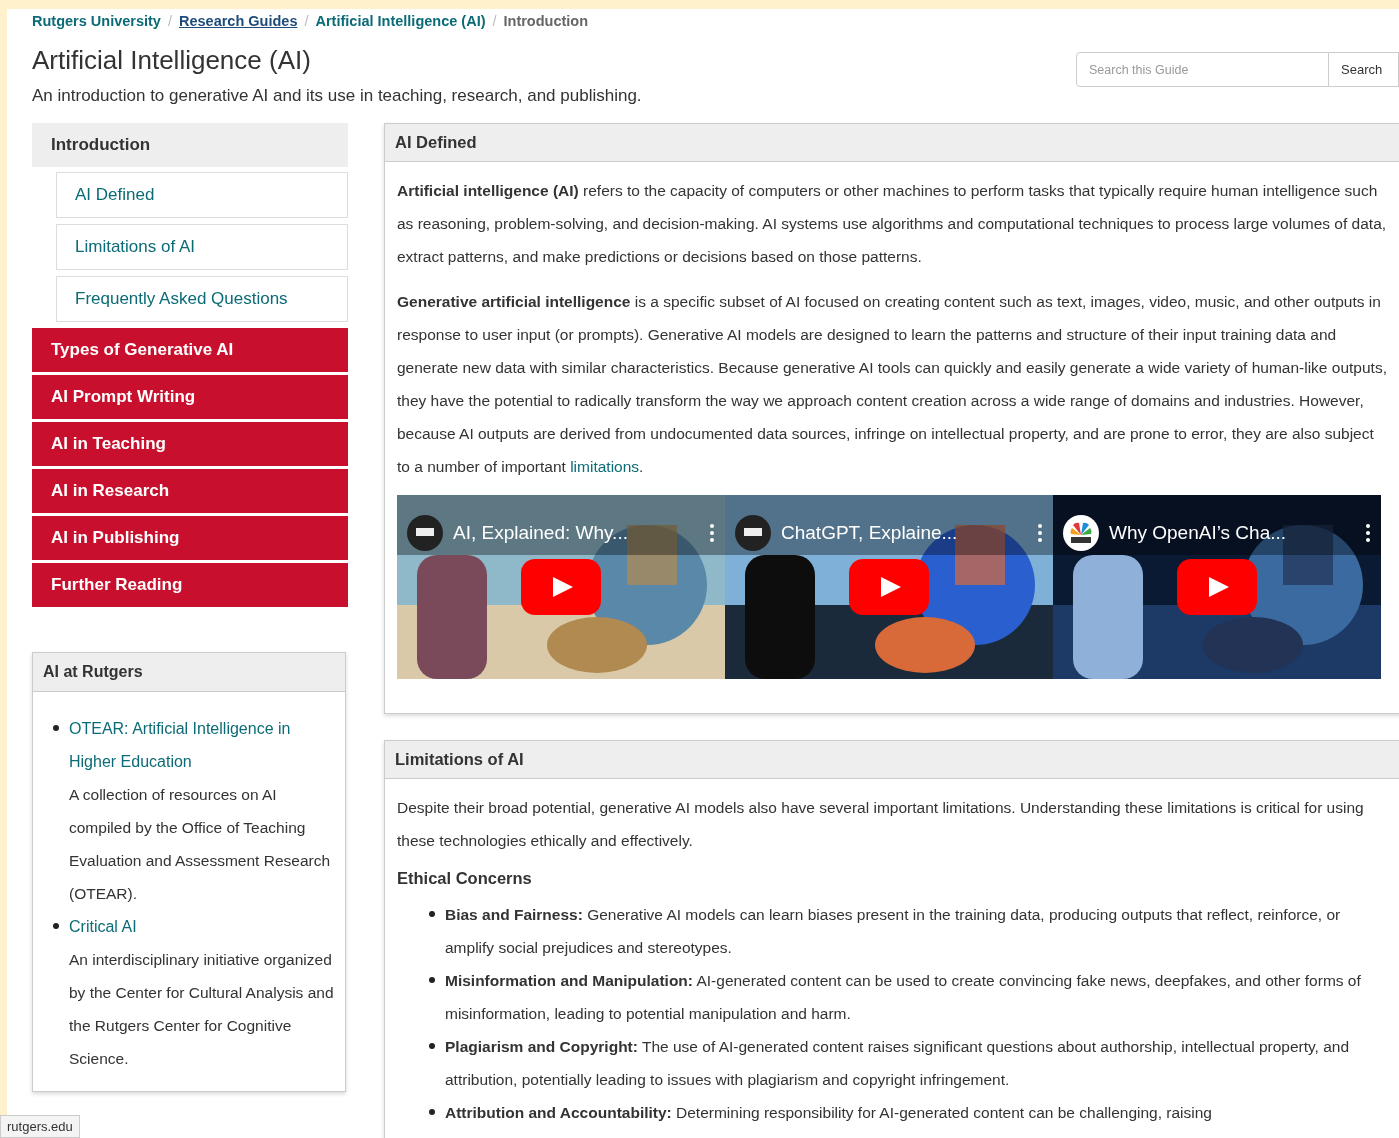 Image resolution: width=1399 pixels, height=1138 pixels. I want to click on nav-item: AI in Research, so click(190, 491).